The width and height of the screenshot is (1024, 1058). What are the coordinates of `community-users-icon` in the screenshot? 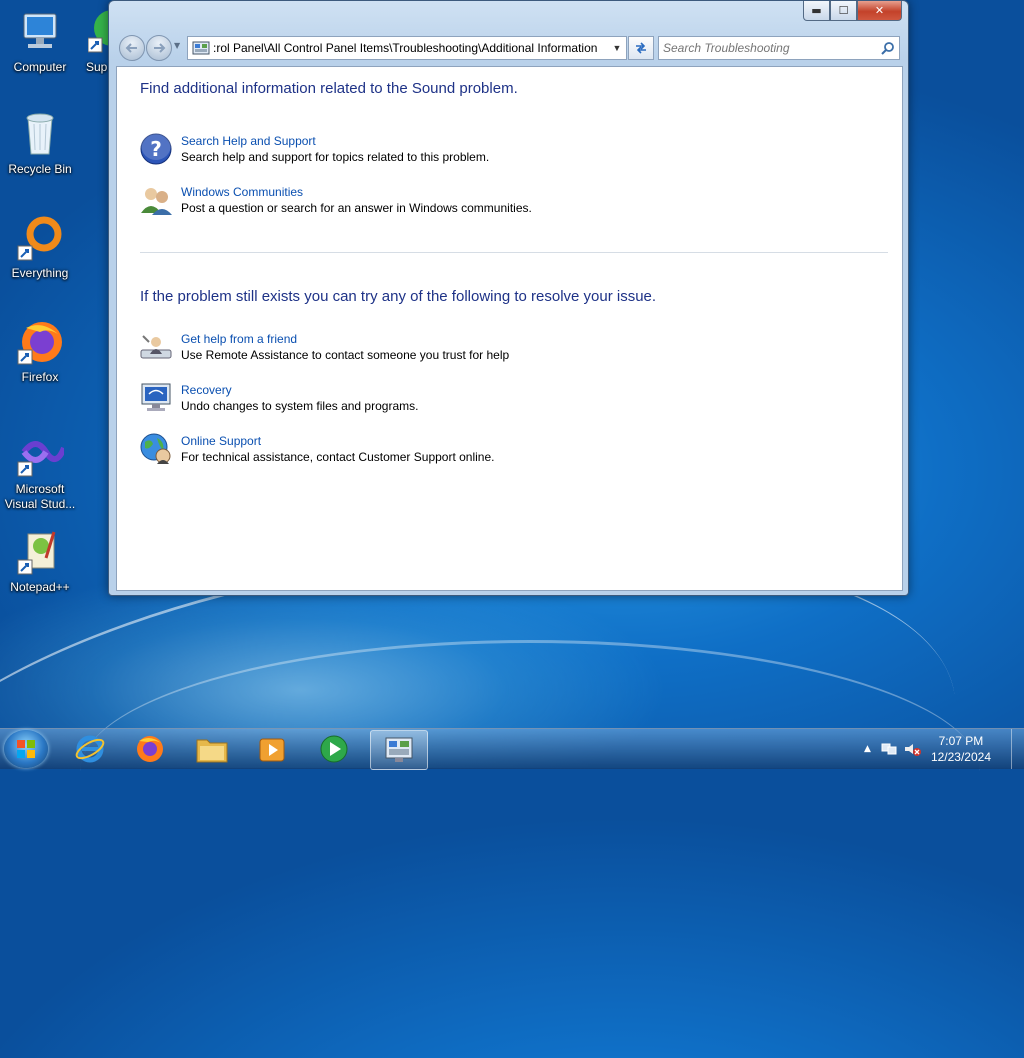 It's located at (156, 200).